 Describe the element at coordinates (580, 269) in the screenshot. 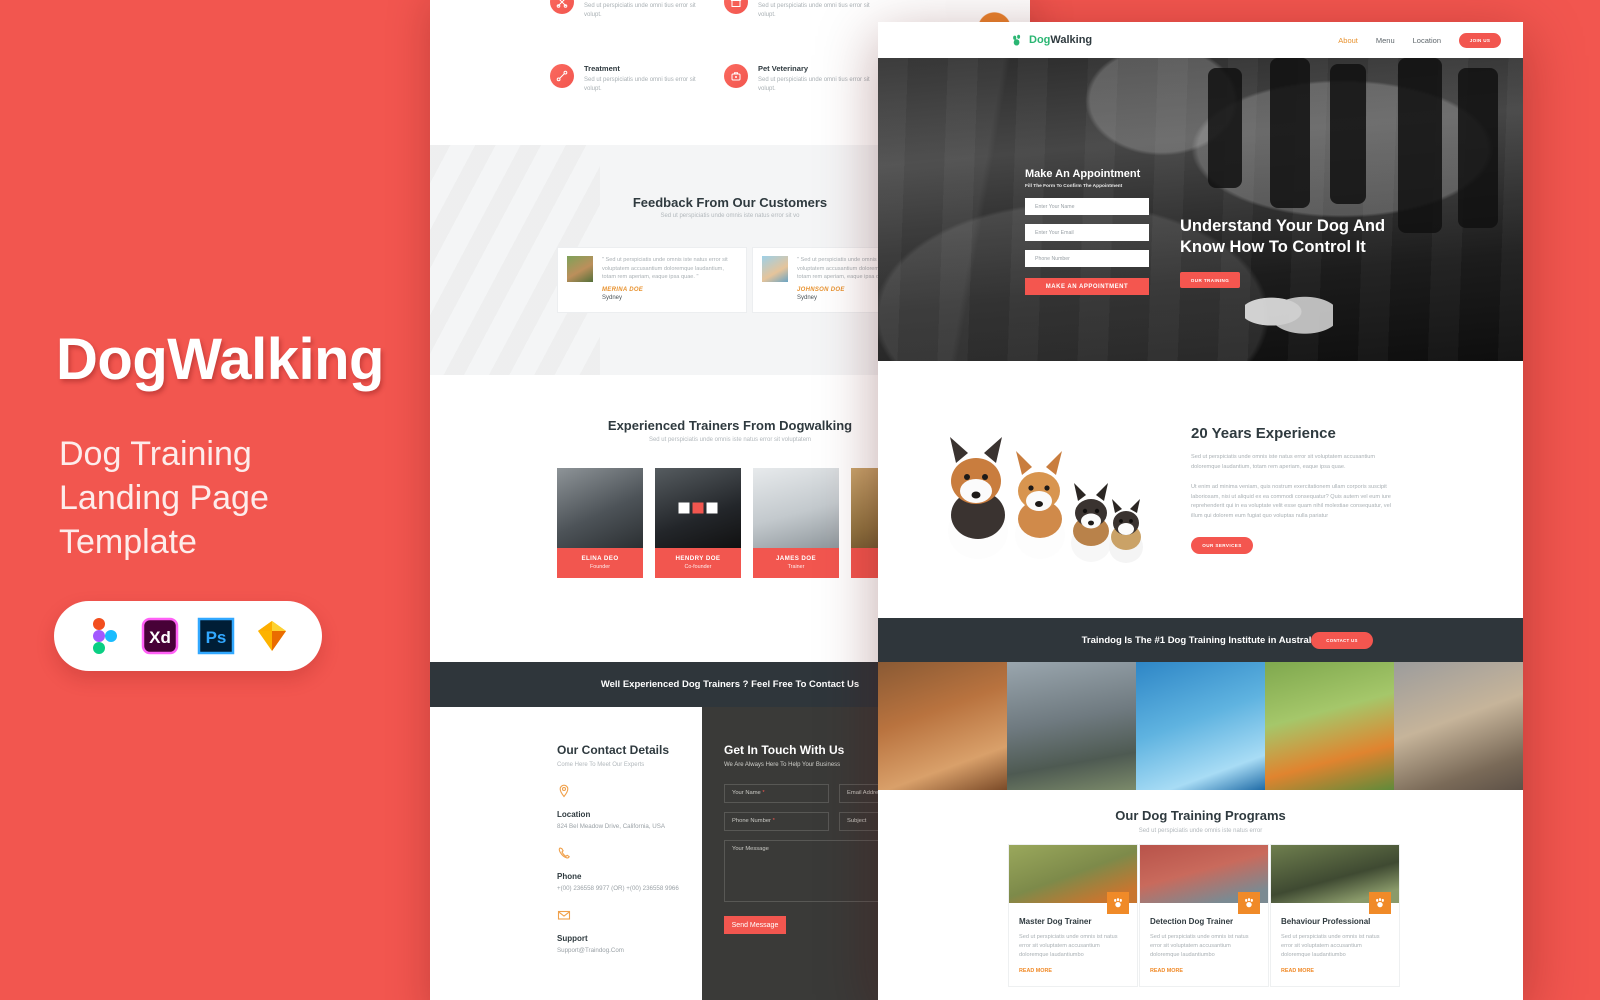

I see `avatar` at that location.